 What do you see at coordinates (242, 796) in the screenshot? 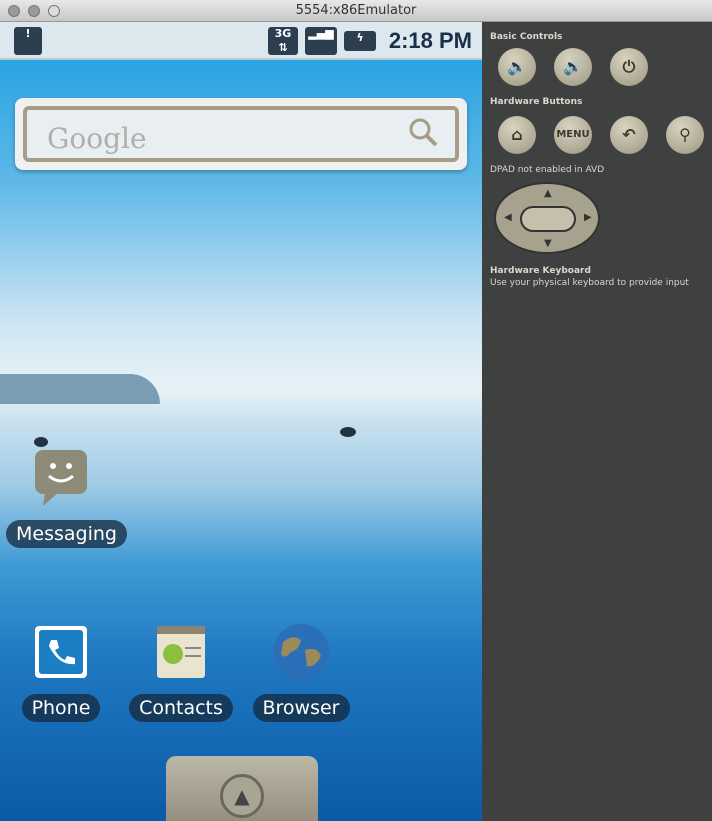
I see `chevron-up-icon: ▲` at bounding box center [242, 796].